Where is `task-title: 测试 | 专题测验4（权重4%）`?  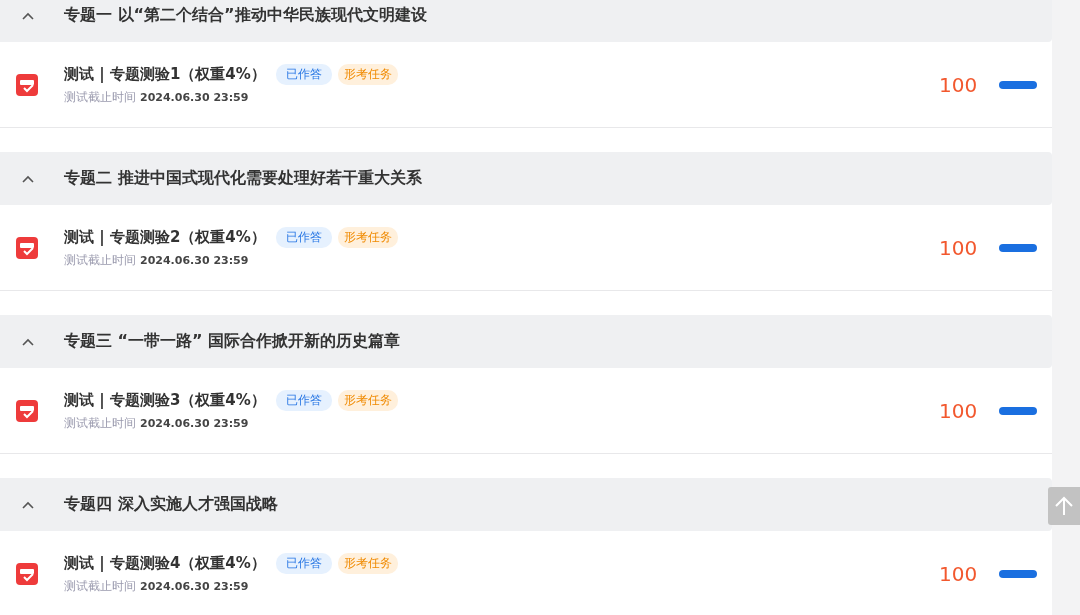
task-title: 测试 | 专题测验4（权重4%） is located at coordinates (165, 563).